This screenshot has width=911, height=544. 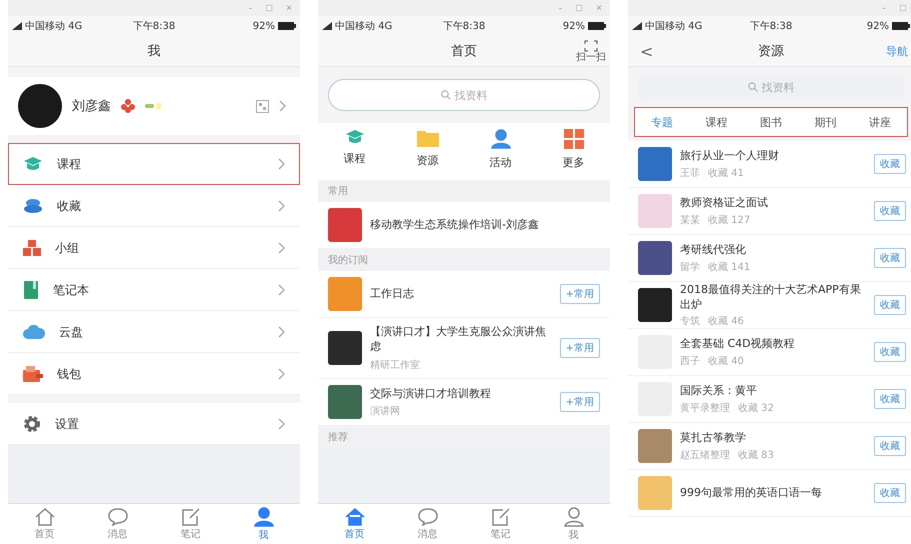 I want to click on list-item: 交际与演讲口才培训教程 演讲网 +常用, so click(x=464, y=402).